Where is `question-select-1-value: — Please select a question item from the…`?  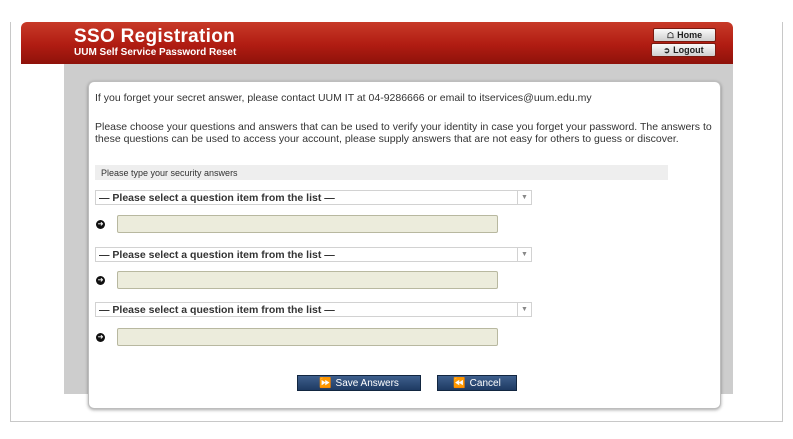 question-select-1-value: — Please select a question item from the… is located at coordinates (217, 198).